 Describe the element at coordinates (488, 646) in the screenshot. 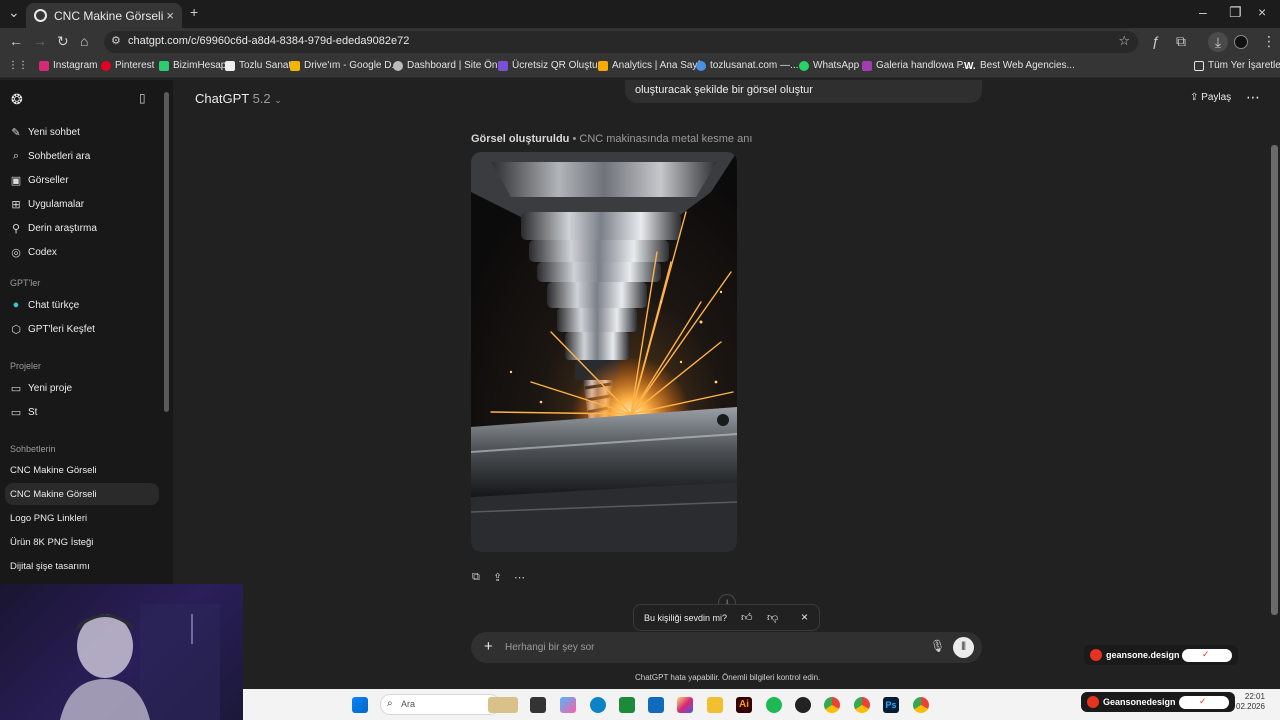

I see `add-attachment-icon: +` at that location.